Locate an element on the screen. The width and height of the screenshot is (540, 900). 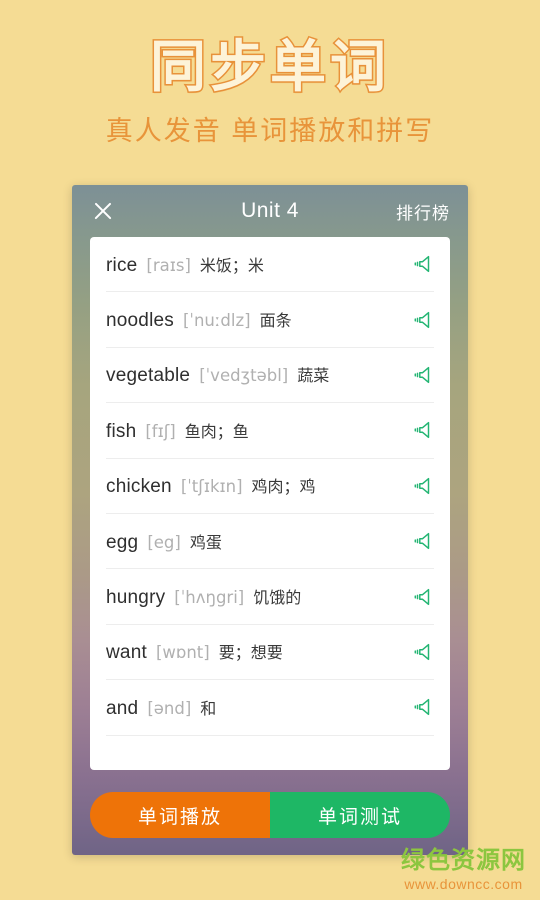
meaning-text: 面条 is located at coordinates (275, 322).